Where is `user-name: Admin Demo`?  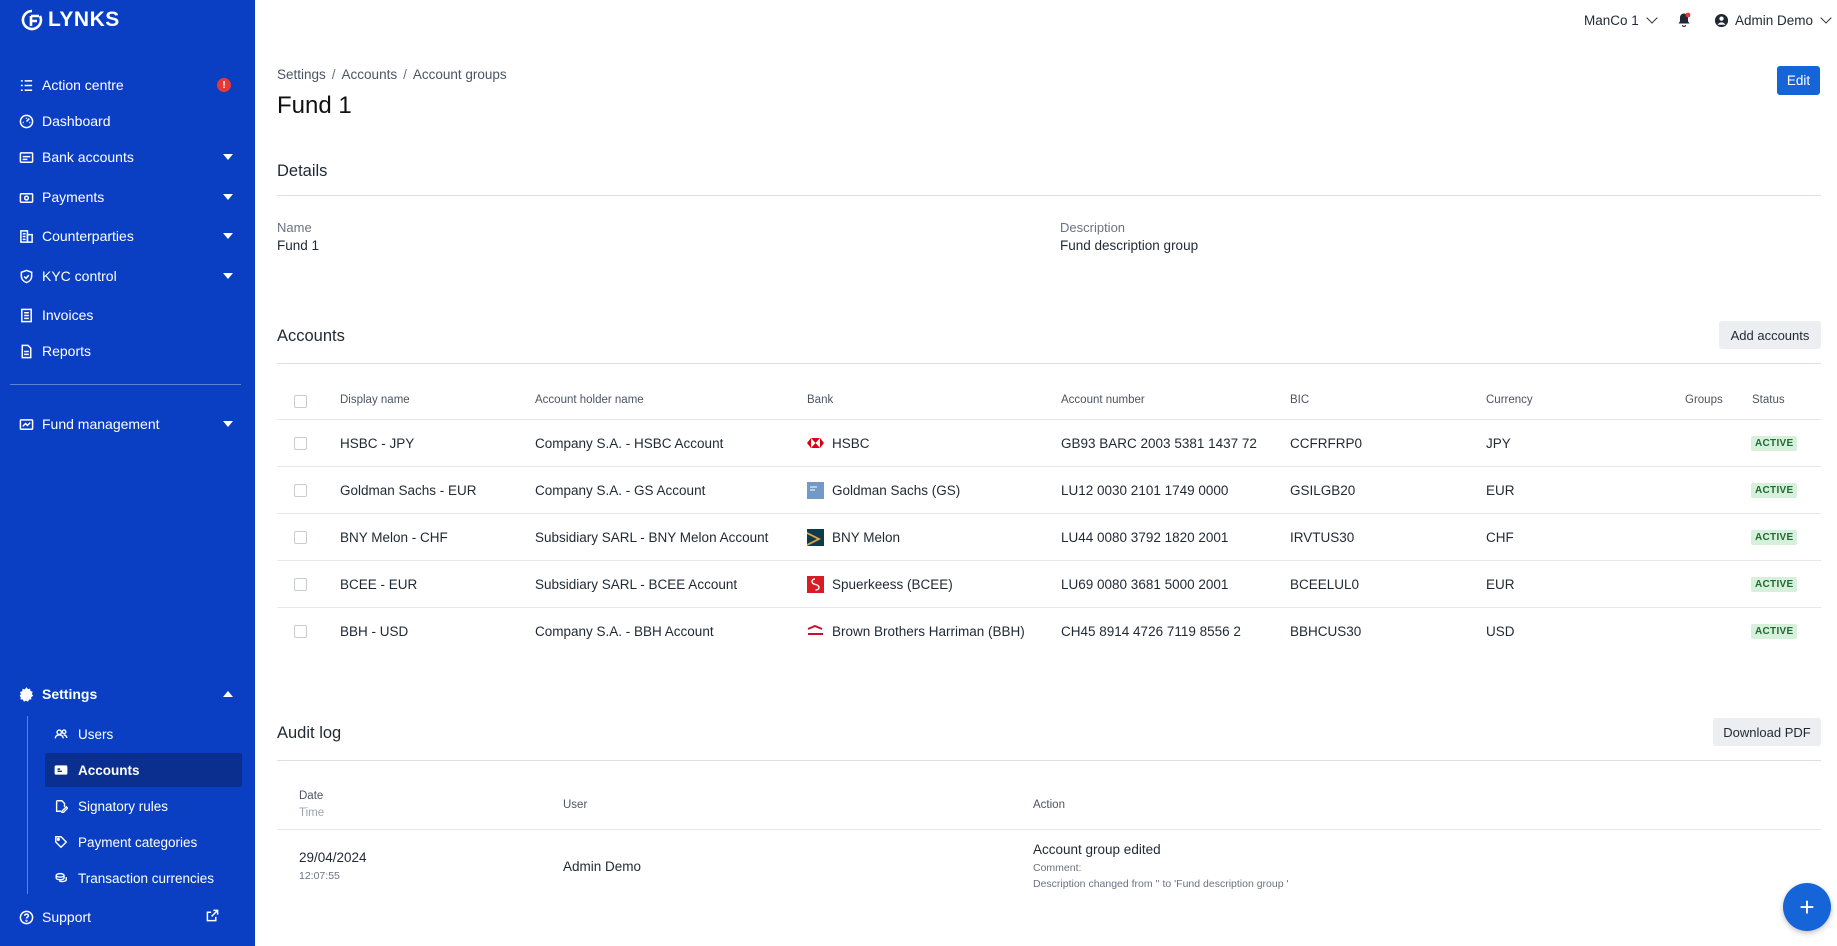
user-name: Admin Demo is located at coordinates (1774, 20).